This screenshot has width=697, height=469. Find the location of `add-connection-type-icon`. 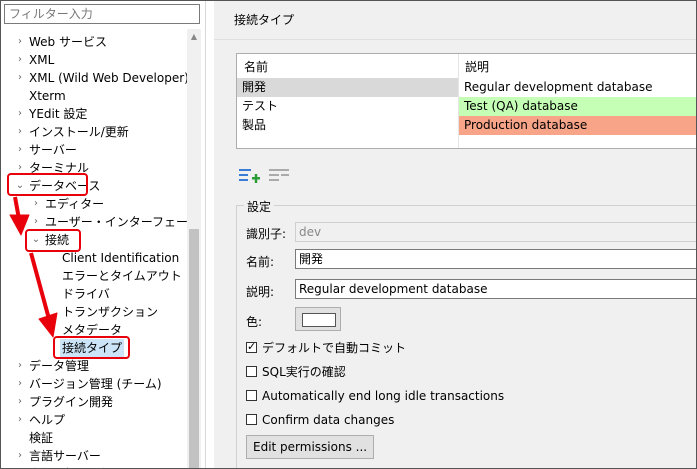

add-connection-type-icon is located at coordinates (249, 176).